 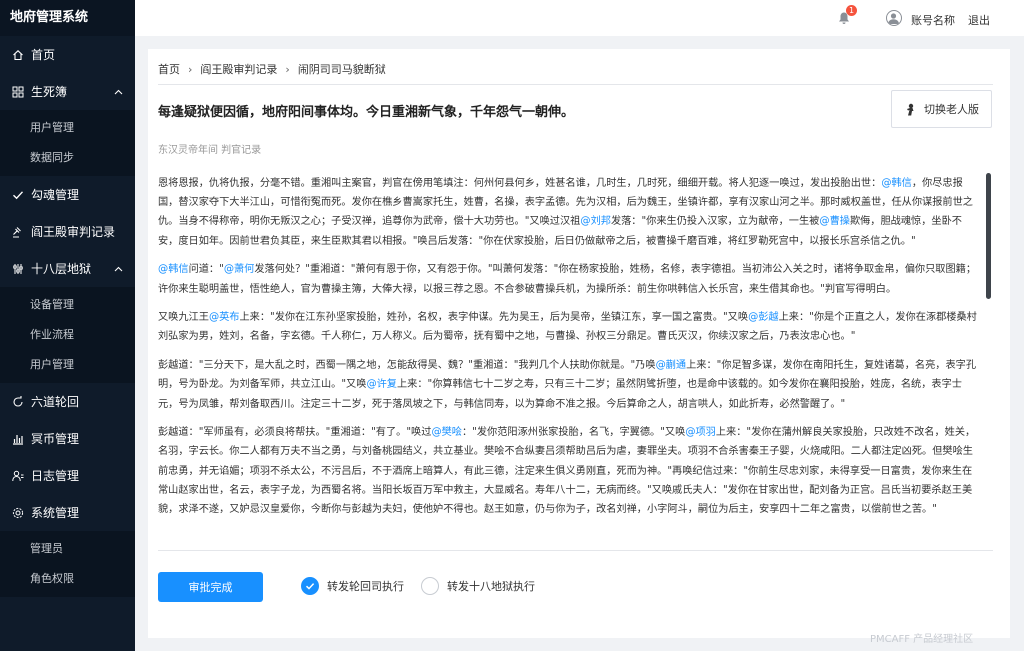 I want to click on sidebar-subitem-workflow: 作业流程, so click(x=67, y=335).